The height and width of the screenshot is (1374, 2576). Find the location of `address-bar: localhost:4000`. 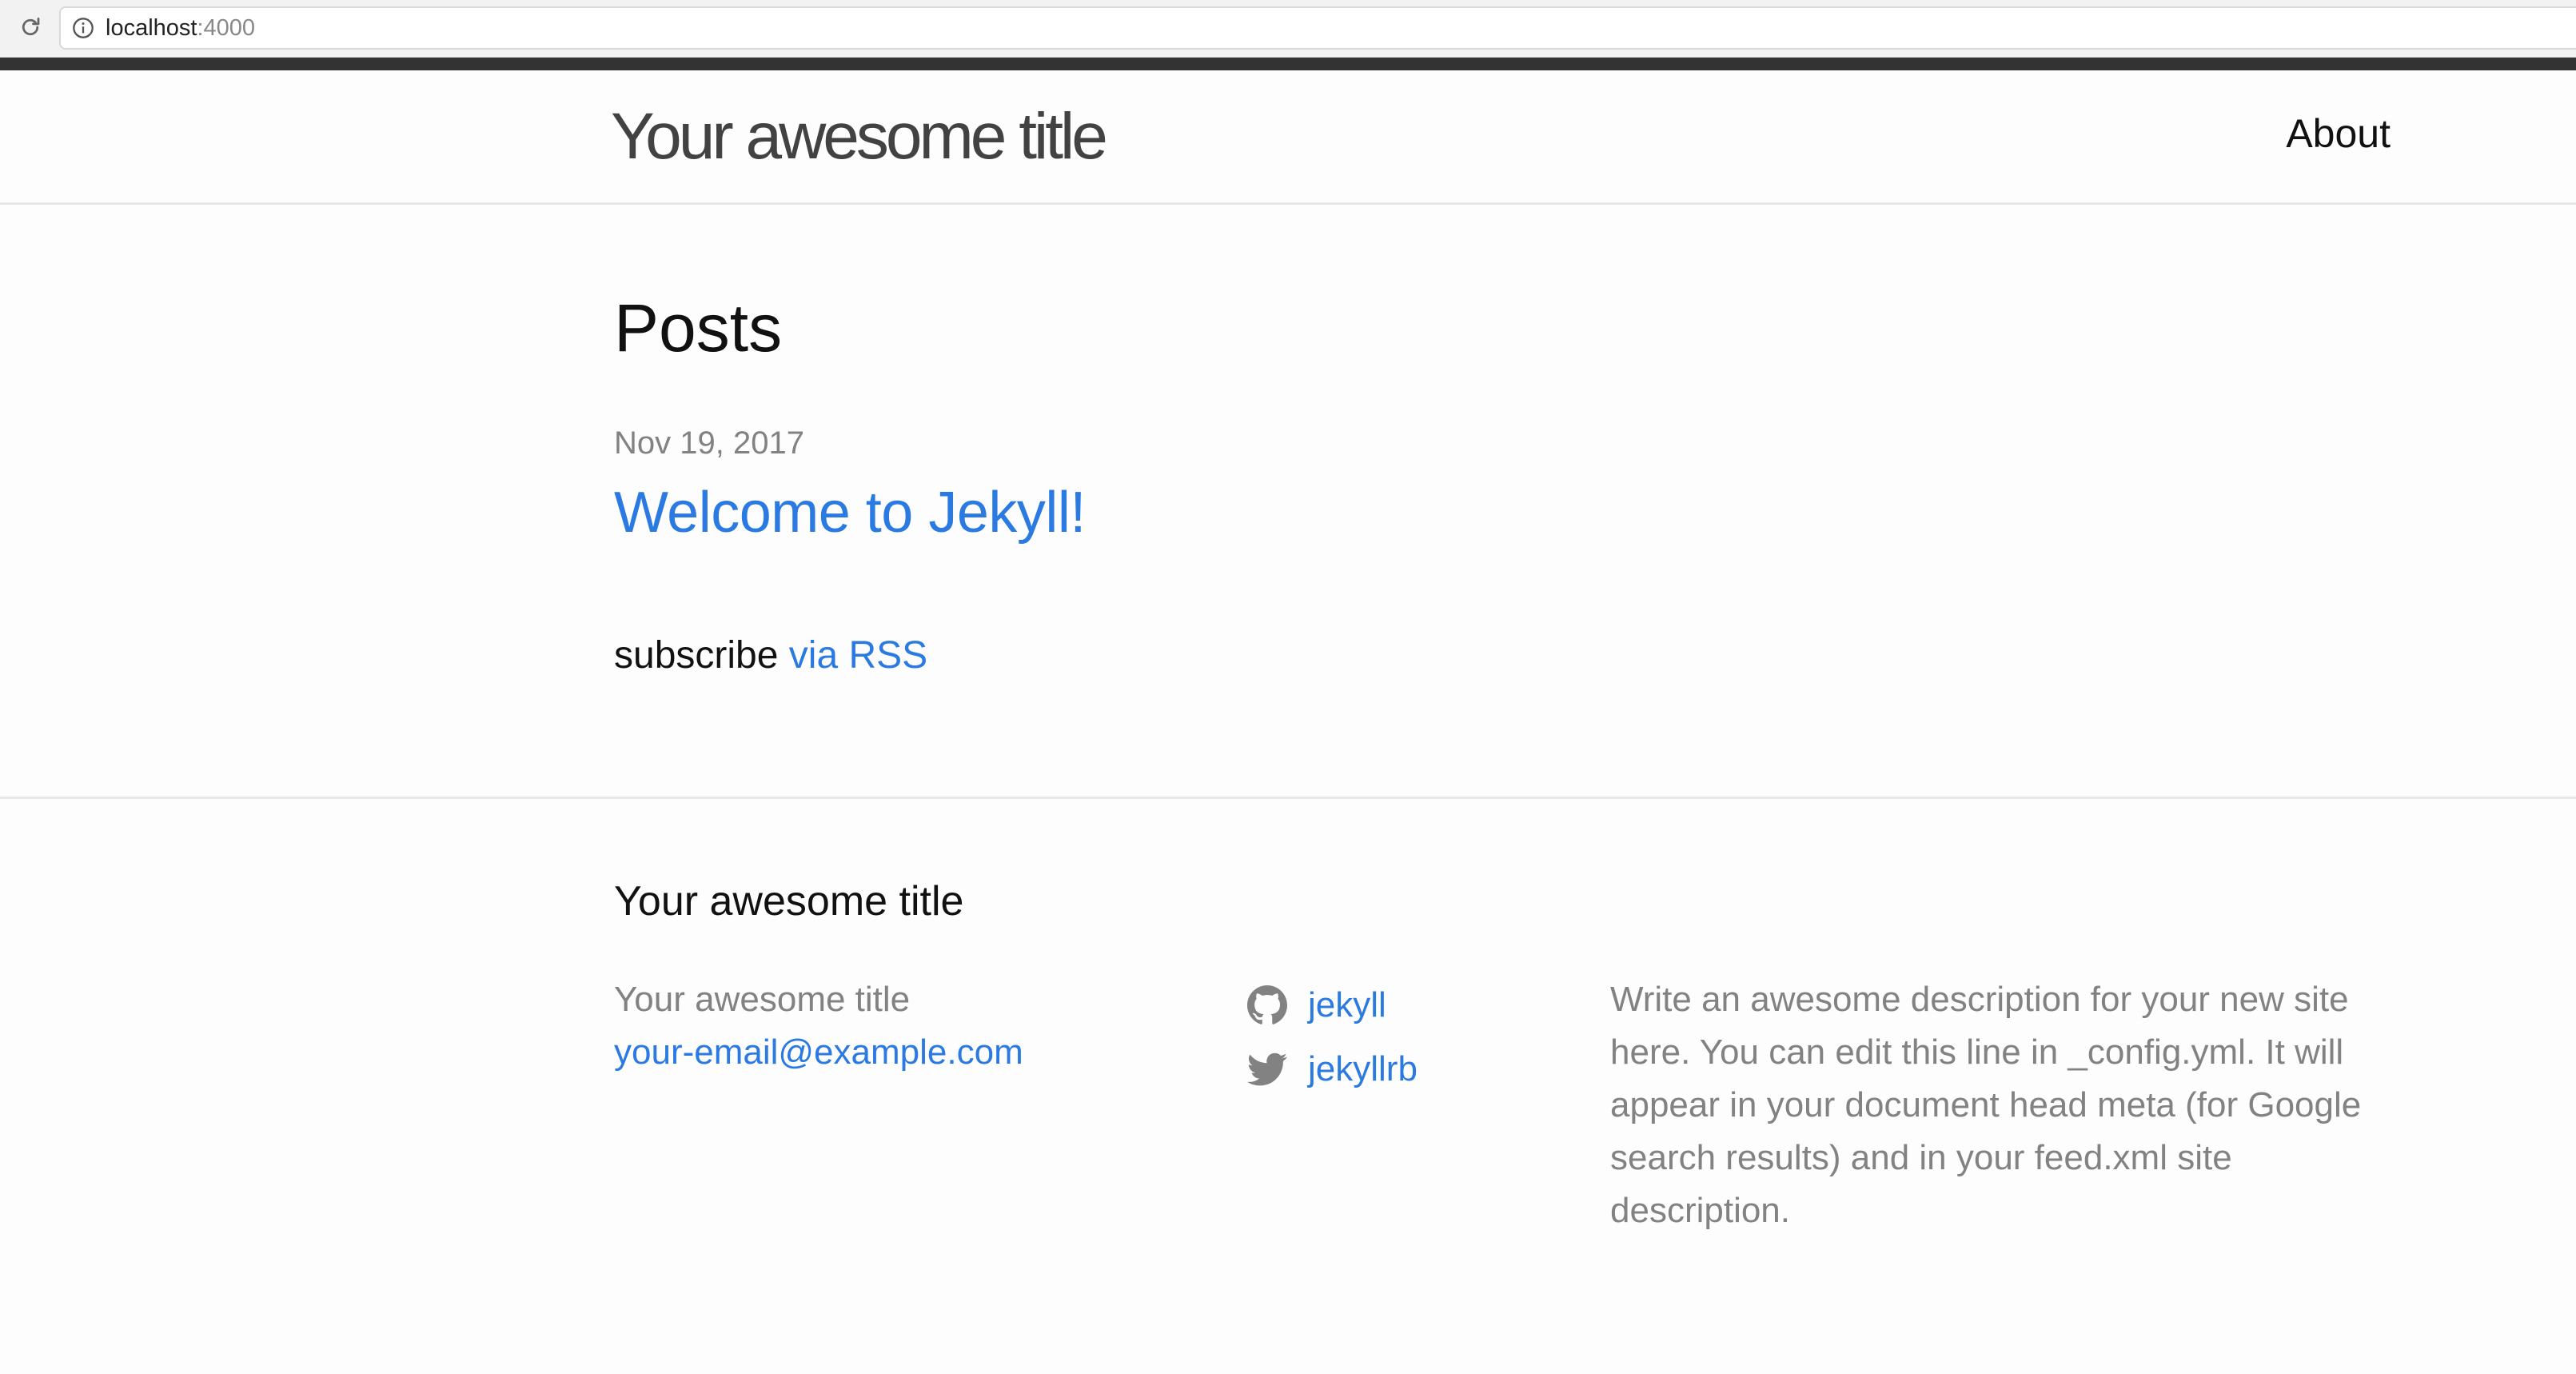

address-bar: localhost:4000 is located at coordinates (1318, 28).